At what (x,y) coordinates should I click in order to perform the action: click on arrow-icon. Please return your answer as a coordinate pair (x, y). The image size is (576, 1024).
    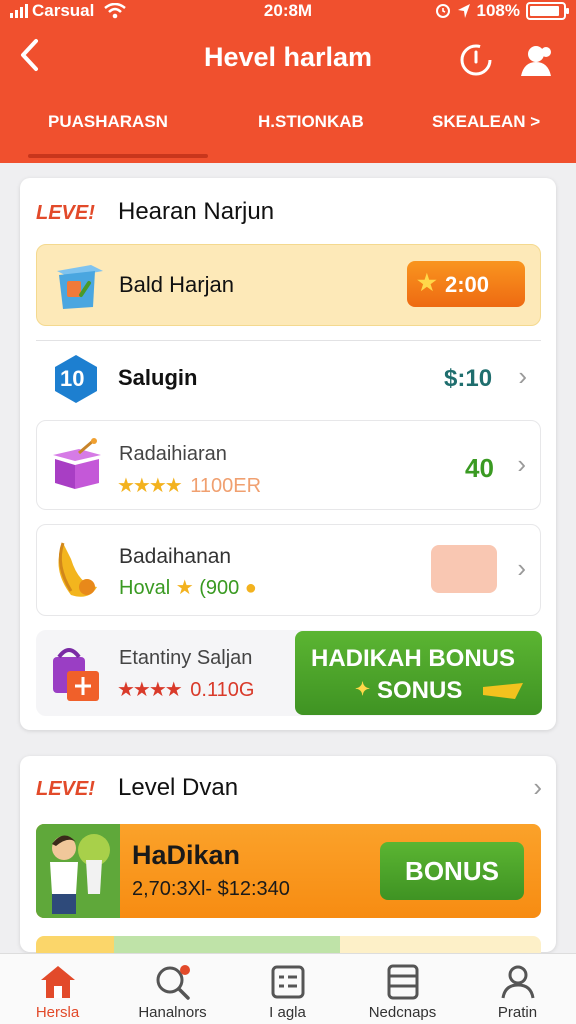
    Looking at the image, I should click on (503, 691).